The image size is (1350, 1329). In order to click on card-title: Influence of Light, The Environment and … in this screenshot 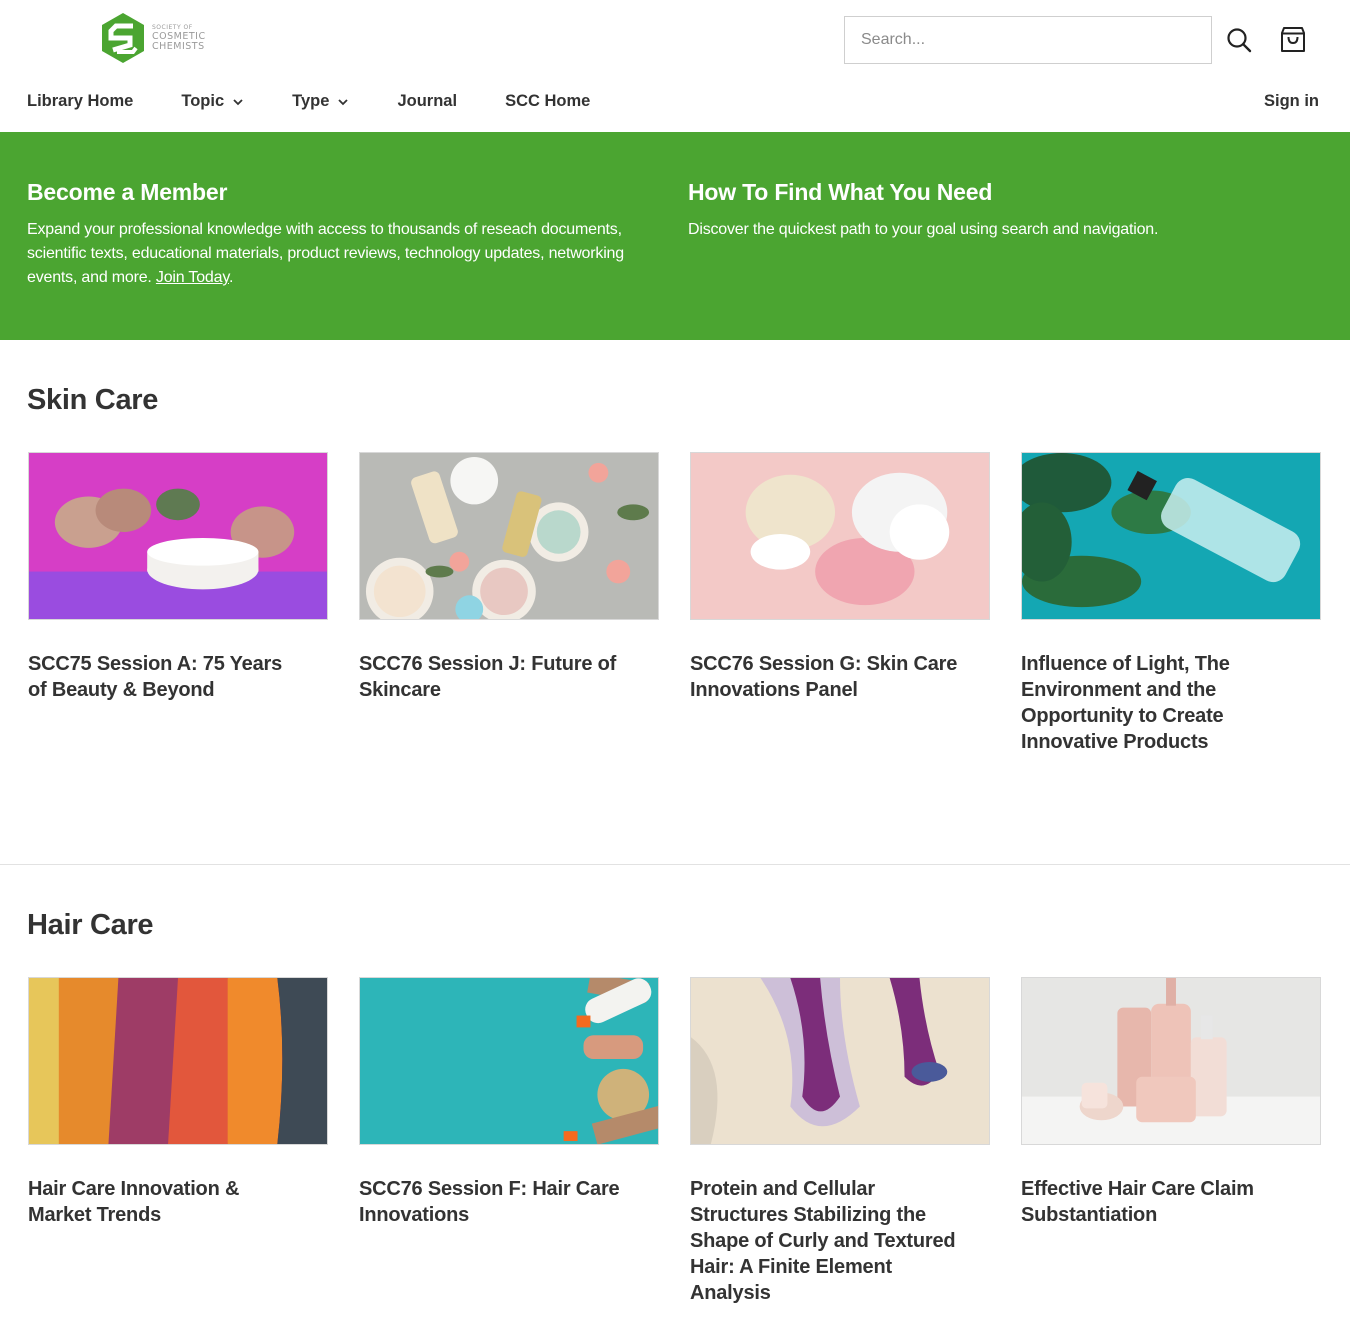, I will do `click(1125, 703)`.